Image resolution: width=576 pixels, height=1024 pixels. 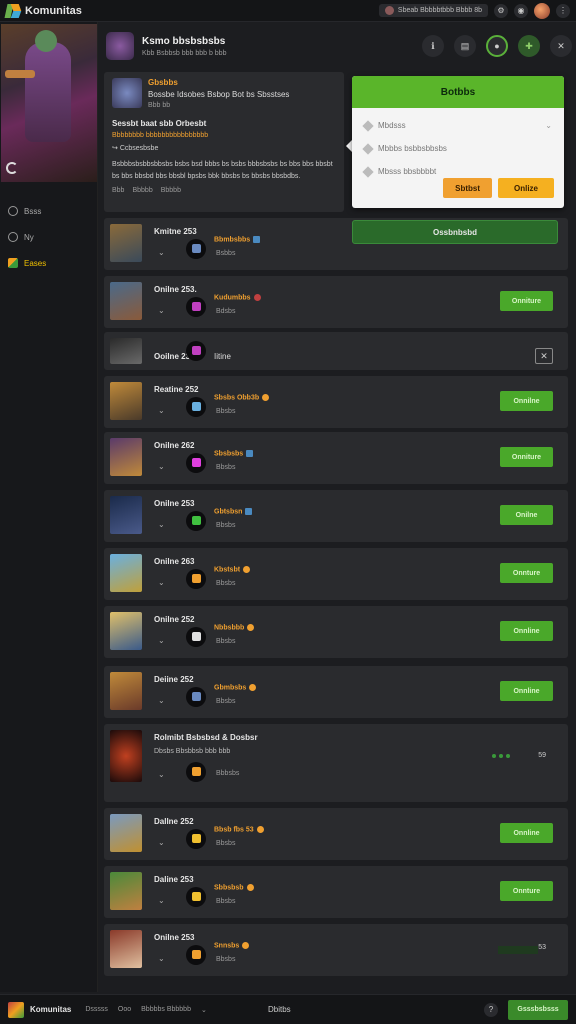 I want to click on bottom-link-3: Bbbbbs Bbbbbb, so click(x=166, y=1009).